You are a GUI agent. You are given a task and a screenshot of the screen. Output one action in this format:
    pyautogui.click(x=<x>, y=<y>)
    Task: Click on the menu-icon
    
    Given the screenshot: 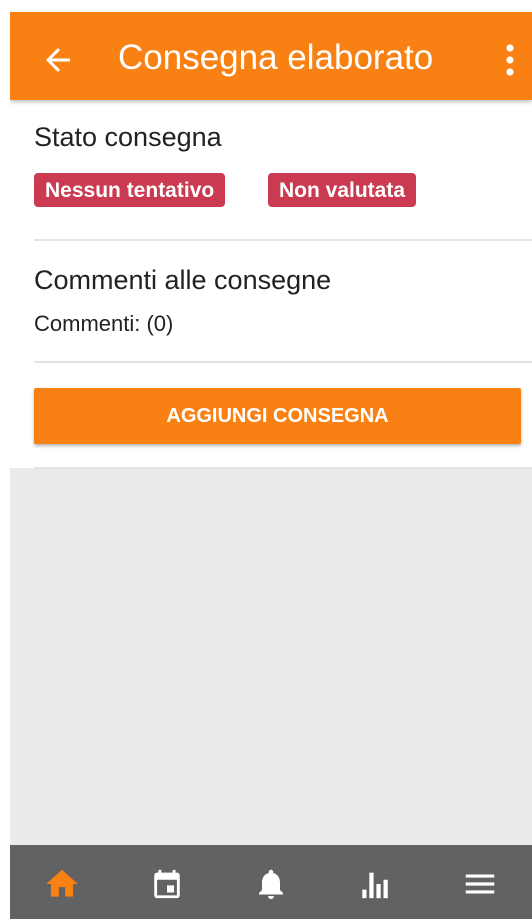 What is the action you would take?
    pyautogui.click(x=479, y=884)
    